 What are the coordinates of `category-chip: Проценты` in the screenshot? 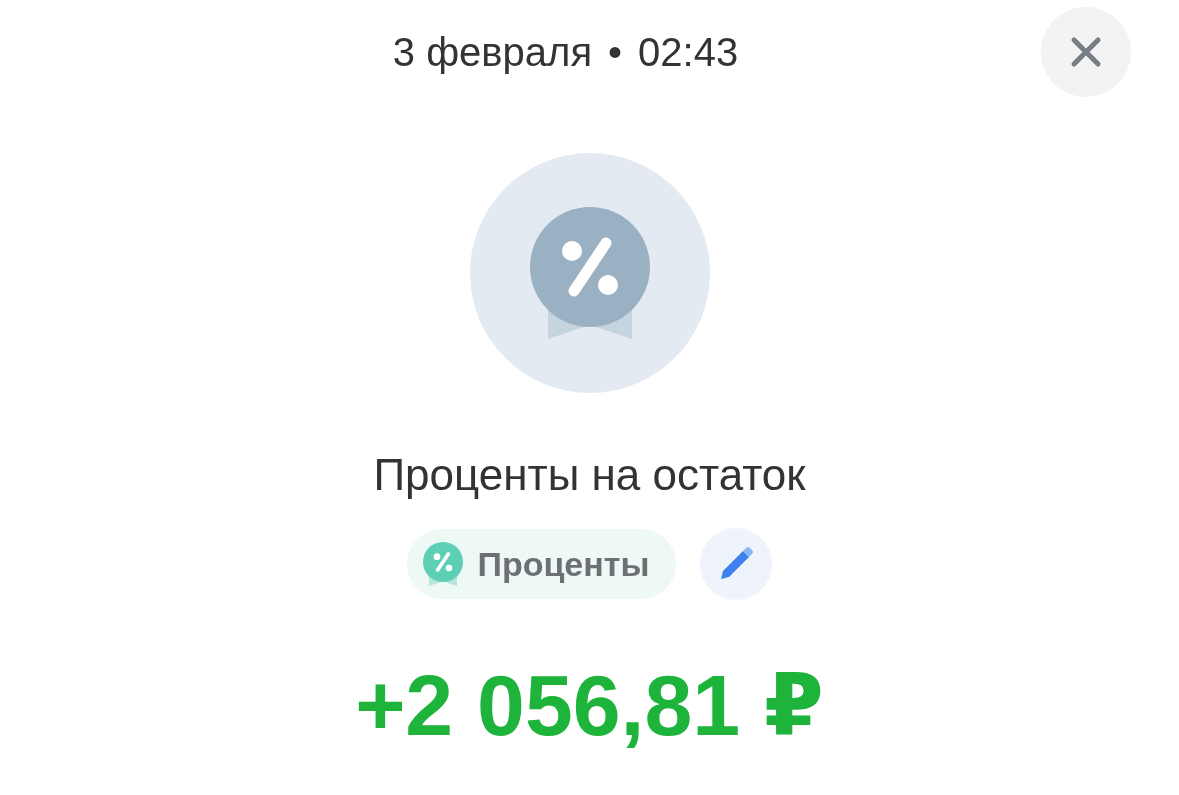 It's located at (541, 564).